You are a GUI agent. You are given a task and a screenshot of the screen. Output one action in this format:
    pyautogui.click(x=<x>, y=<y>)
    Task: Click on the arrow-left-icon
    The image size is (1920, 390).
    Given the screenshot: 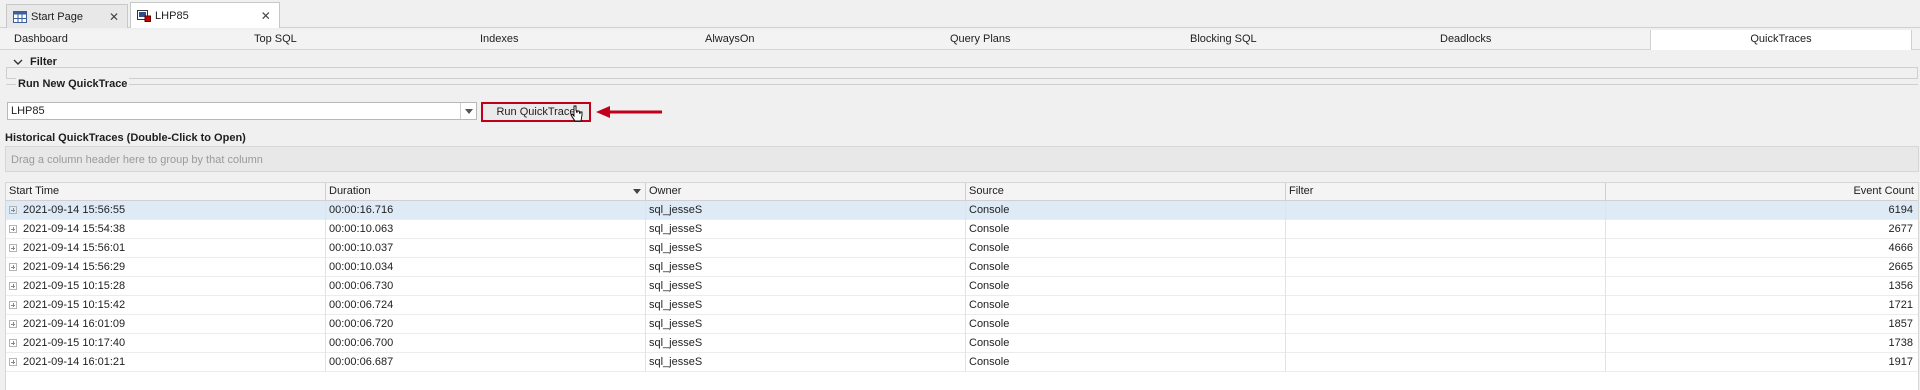 What is the action you would take?
    pyautogui.click(x=630, y=112)
    